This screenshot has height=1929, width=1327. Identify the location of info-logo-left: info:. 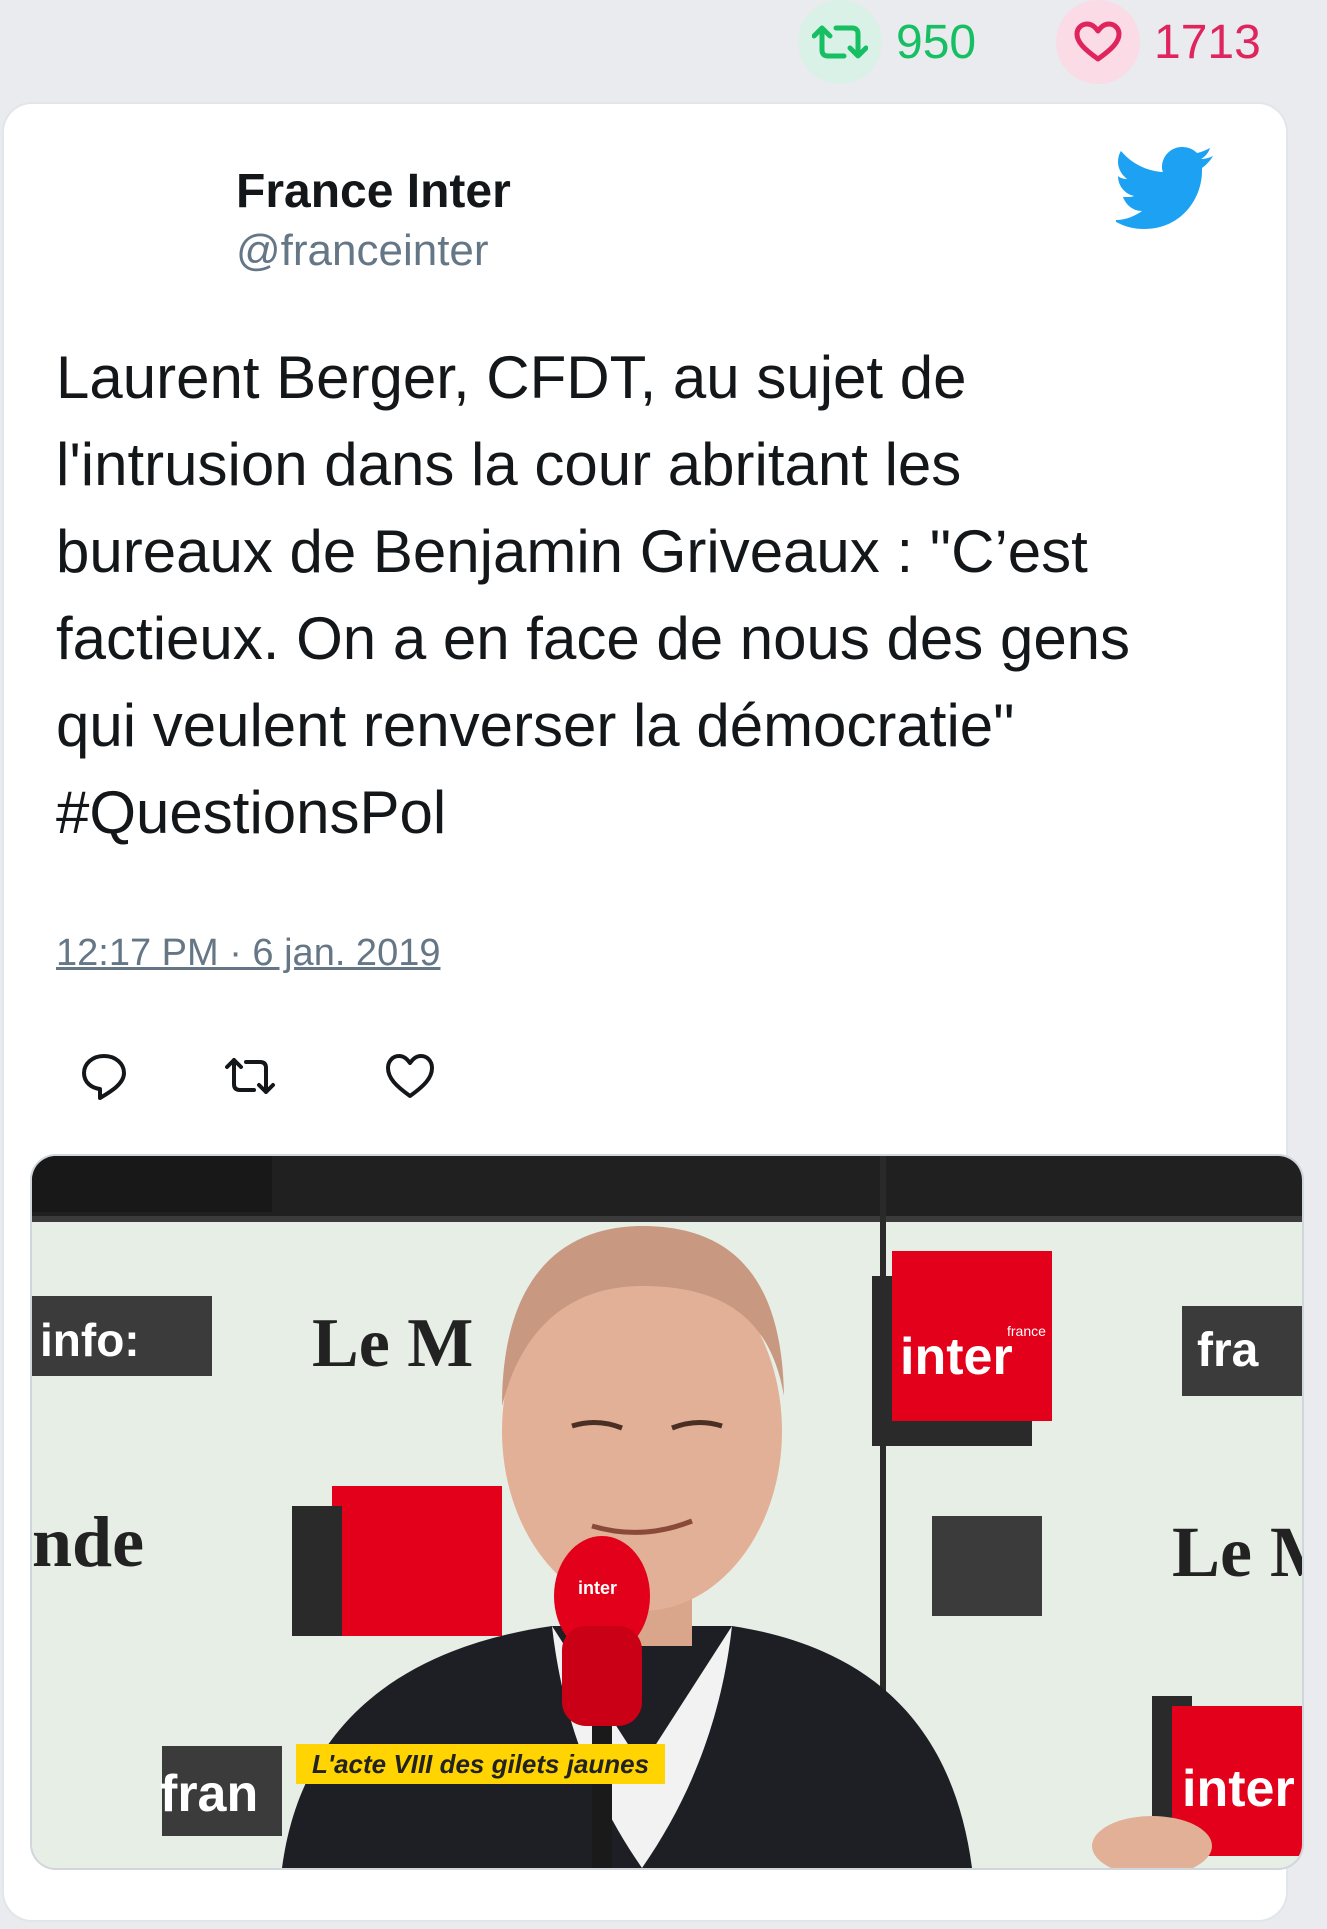
(90, 1340).